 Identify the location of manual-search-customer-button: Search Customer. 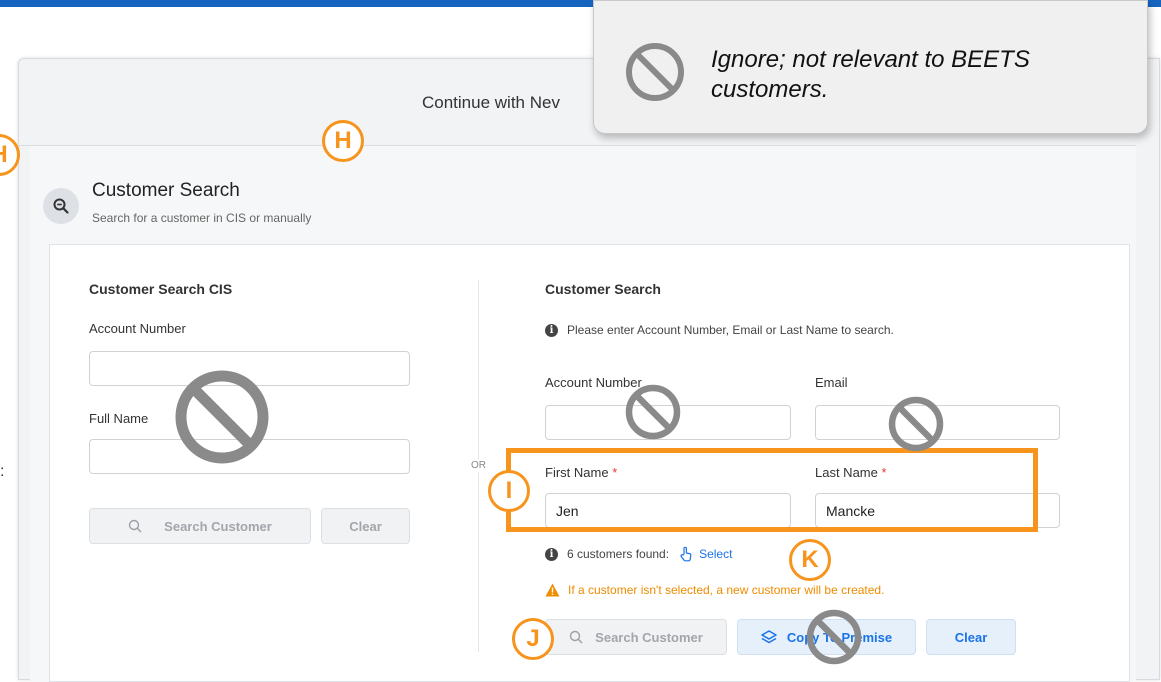
(636, 637).